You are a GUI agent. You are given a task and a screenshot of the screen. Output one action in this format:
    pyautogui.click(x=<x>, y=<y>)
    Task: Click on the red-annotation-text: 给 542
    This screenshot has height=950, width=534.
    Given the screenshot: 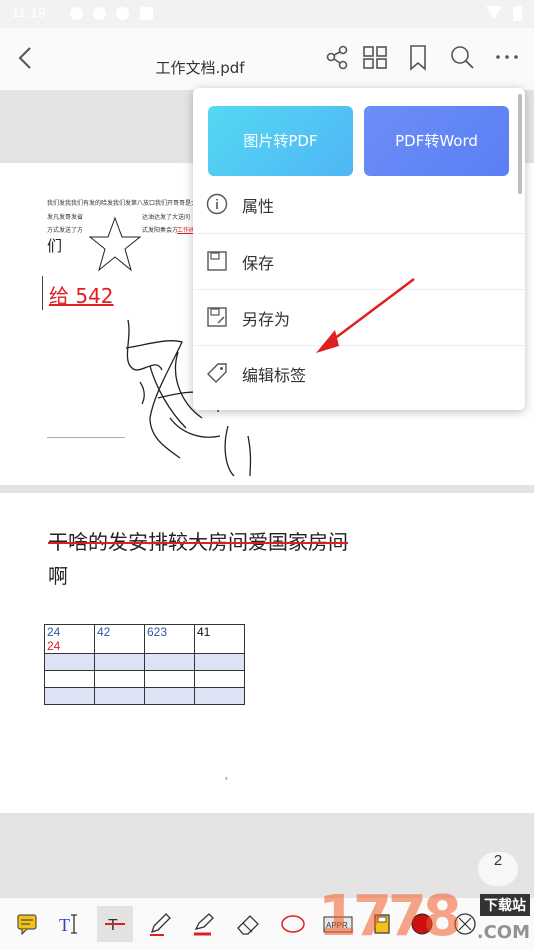 What is the action you would take?
    pyautogui.click(x=81, y=296)
    